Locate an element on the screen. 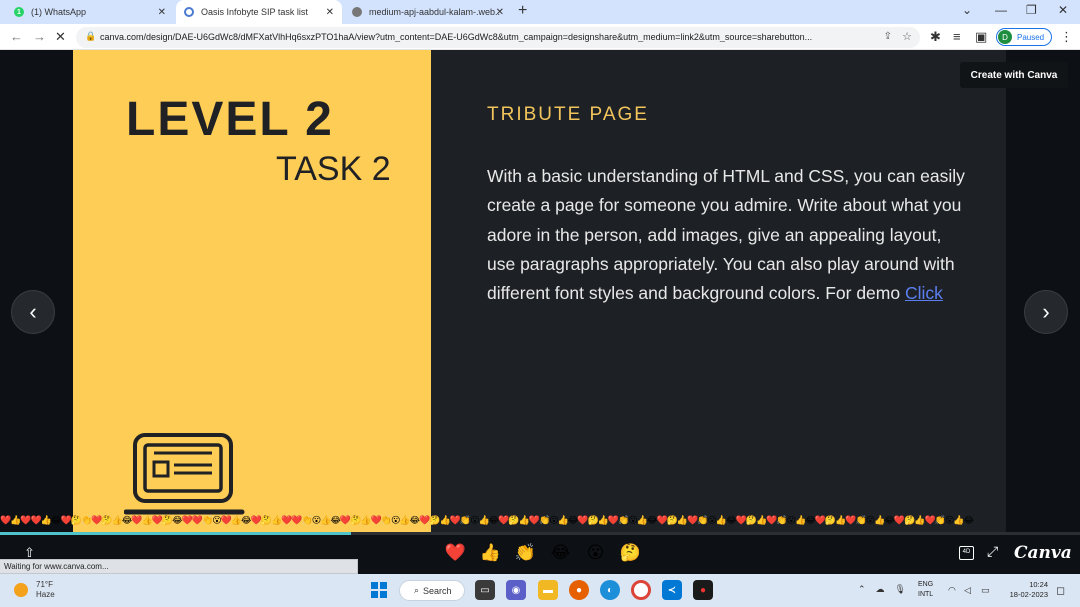 This screenshot has height=607, width=1080. microphone-icon: 🎙 is located at coordinates (900, 589).